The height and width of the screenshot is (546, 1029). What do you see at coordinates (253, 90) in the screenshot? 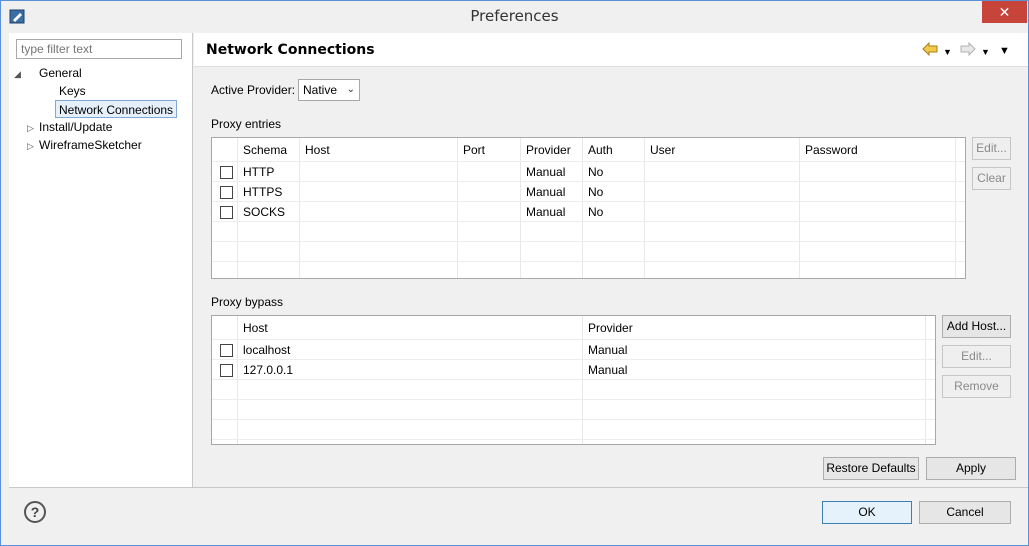
I see `active-provider-label: Active Provider:` at bounding box center [253, 90].